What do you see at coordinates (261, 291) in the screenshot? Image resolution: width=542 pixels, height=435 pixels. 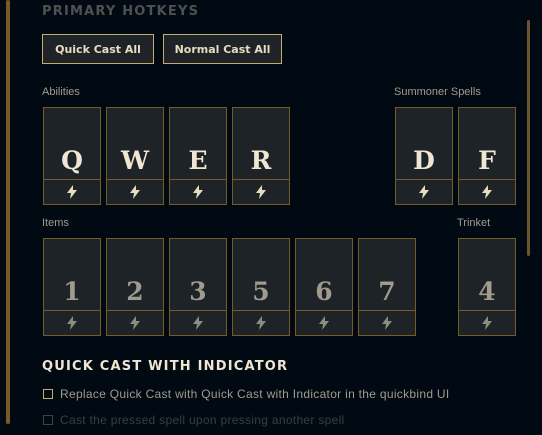 I see `key-label: 5` at bounding box center [261, 291].